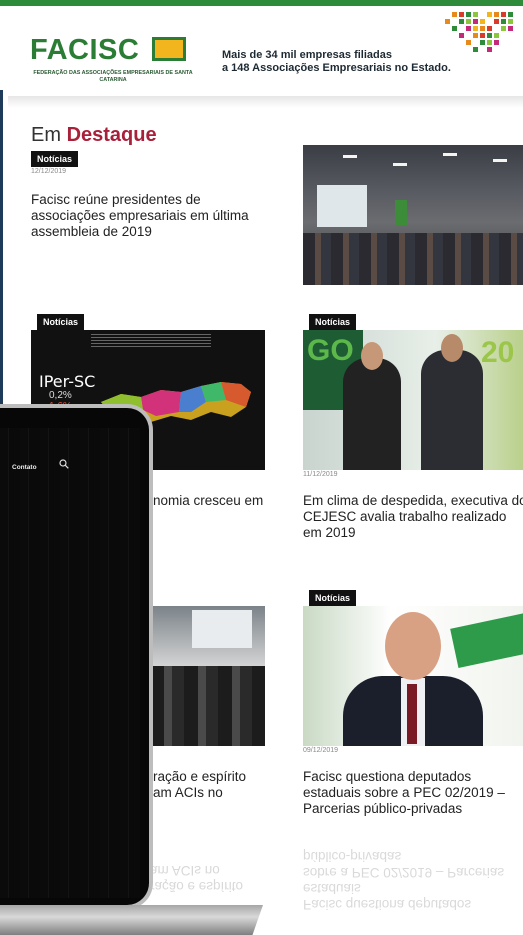  I want to click on card-2-title-partial: nomia cresceu em, so click(210, 501).